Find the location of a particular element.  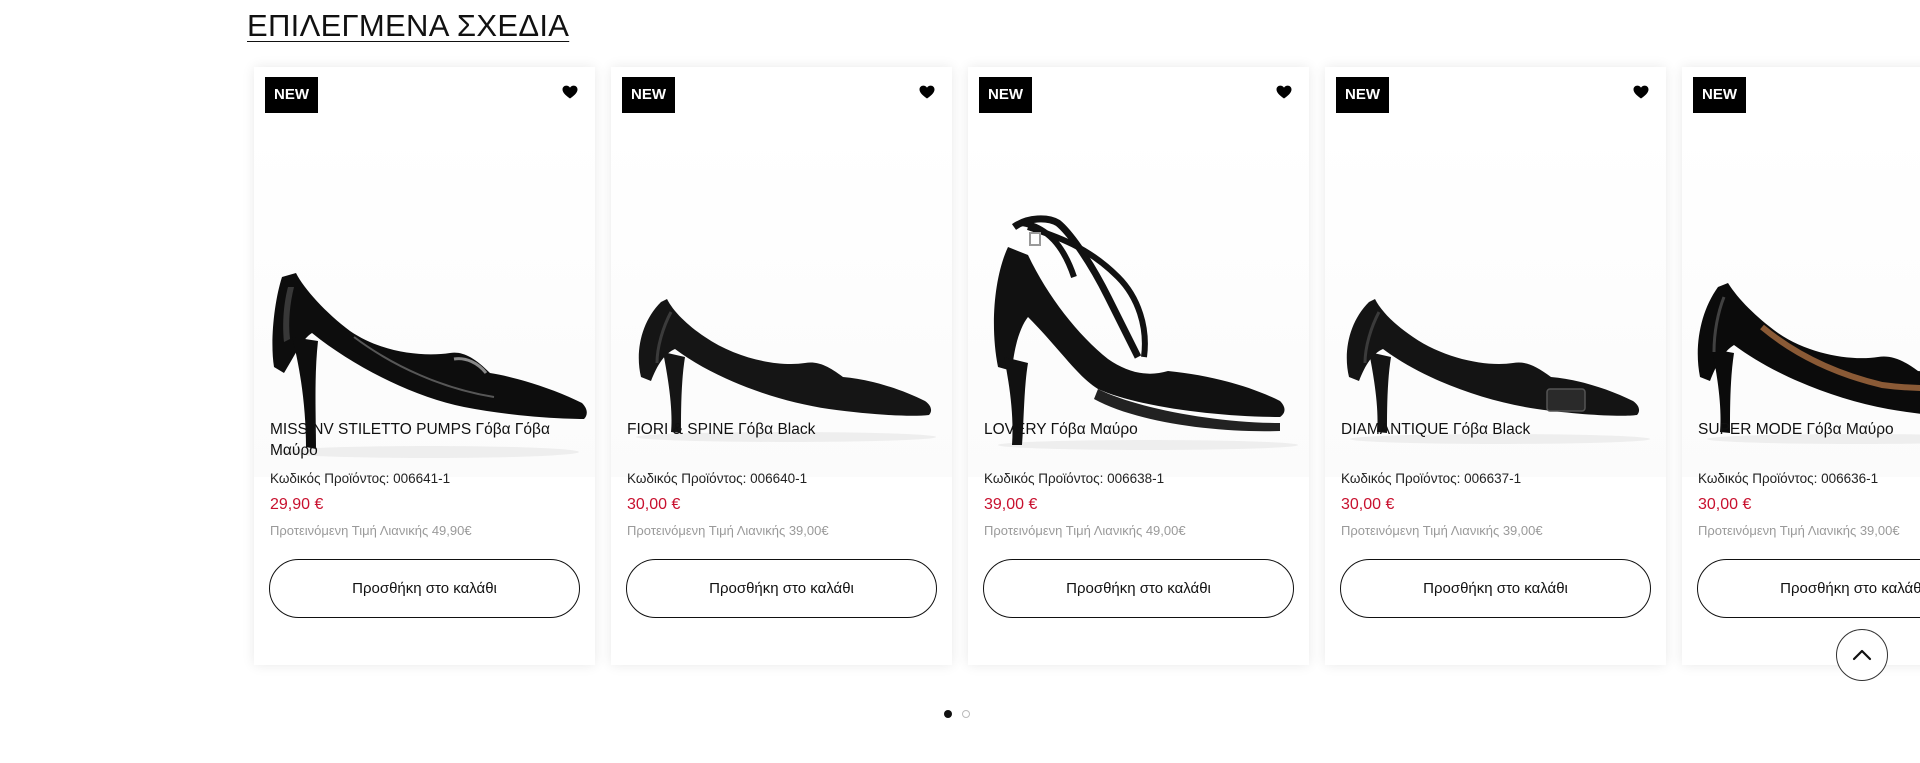

product-name: SUPER MODE Γόβα Μαύρο is located at coordinates (1809, 429).